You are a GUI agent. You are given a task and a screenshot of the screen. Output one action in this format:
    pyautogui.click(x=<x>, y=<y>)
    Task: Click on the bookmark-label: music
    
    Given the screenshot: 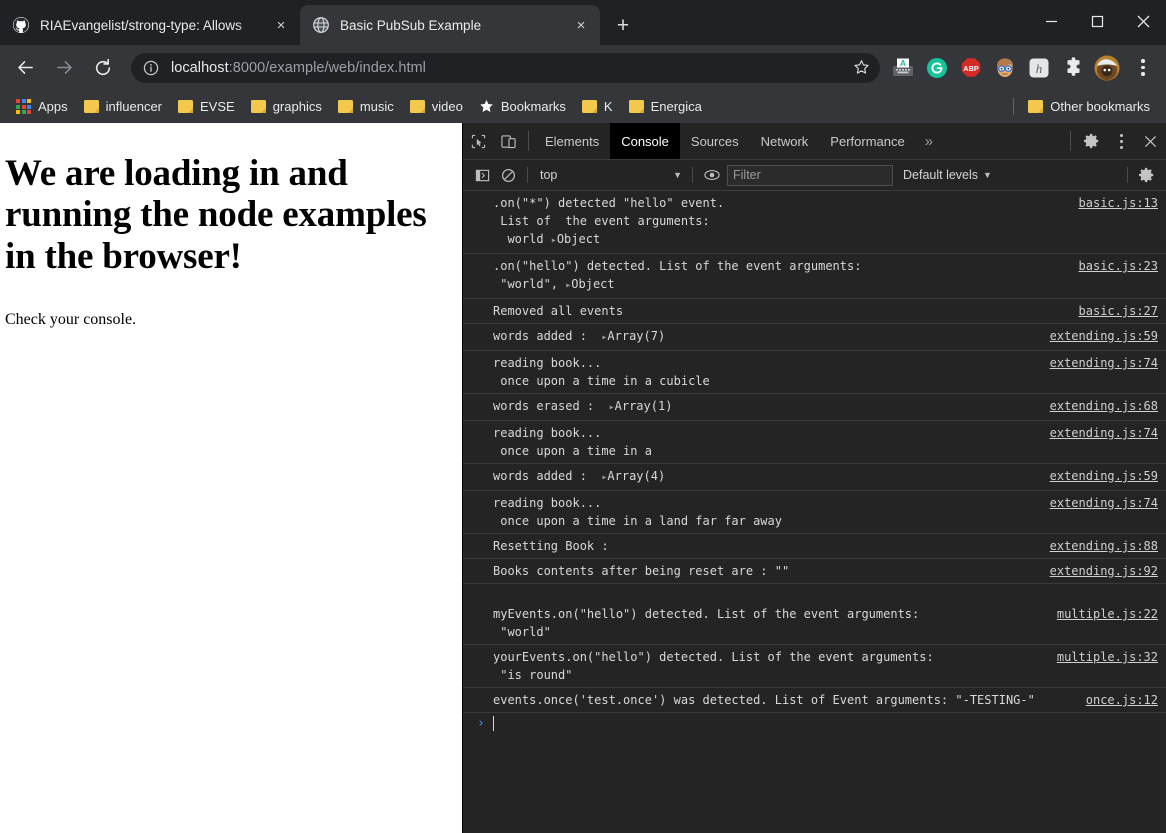 What is the action you would take?
    pyautogui.click(x=376, y=106)
    